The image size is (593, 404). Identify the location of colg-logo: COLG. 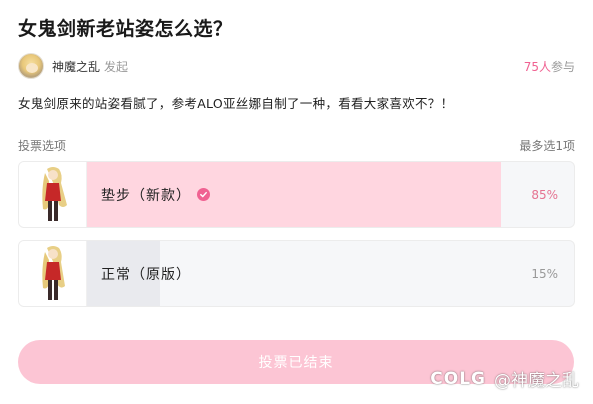
(458, 378).